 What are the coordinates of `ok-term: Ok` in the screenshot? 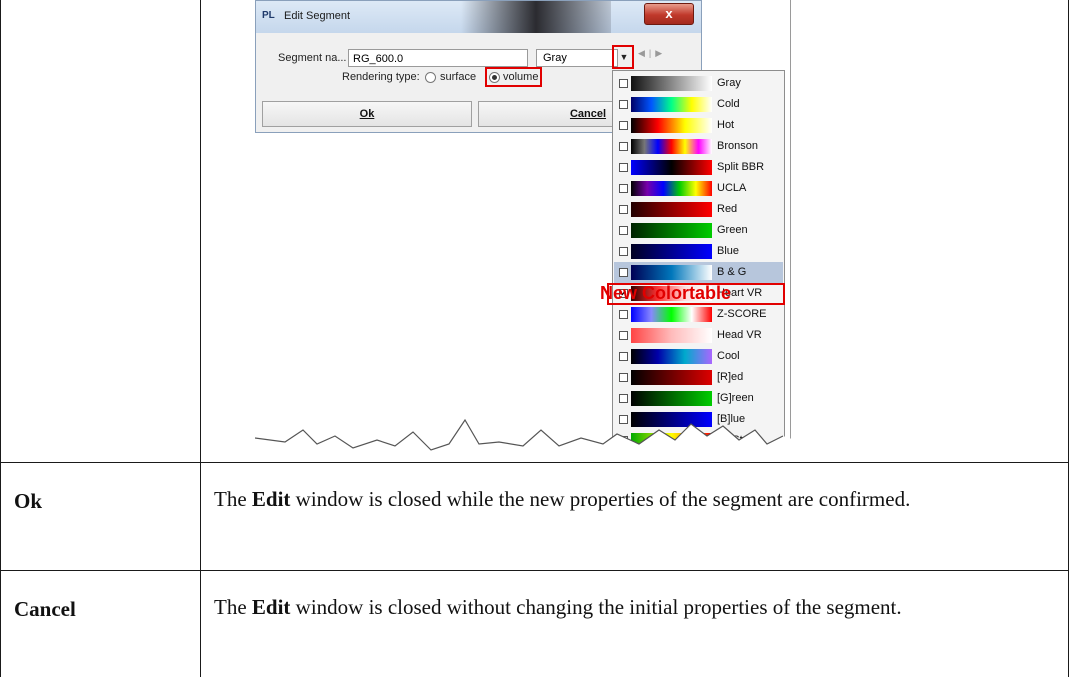 It's located at (28, 501).